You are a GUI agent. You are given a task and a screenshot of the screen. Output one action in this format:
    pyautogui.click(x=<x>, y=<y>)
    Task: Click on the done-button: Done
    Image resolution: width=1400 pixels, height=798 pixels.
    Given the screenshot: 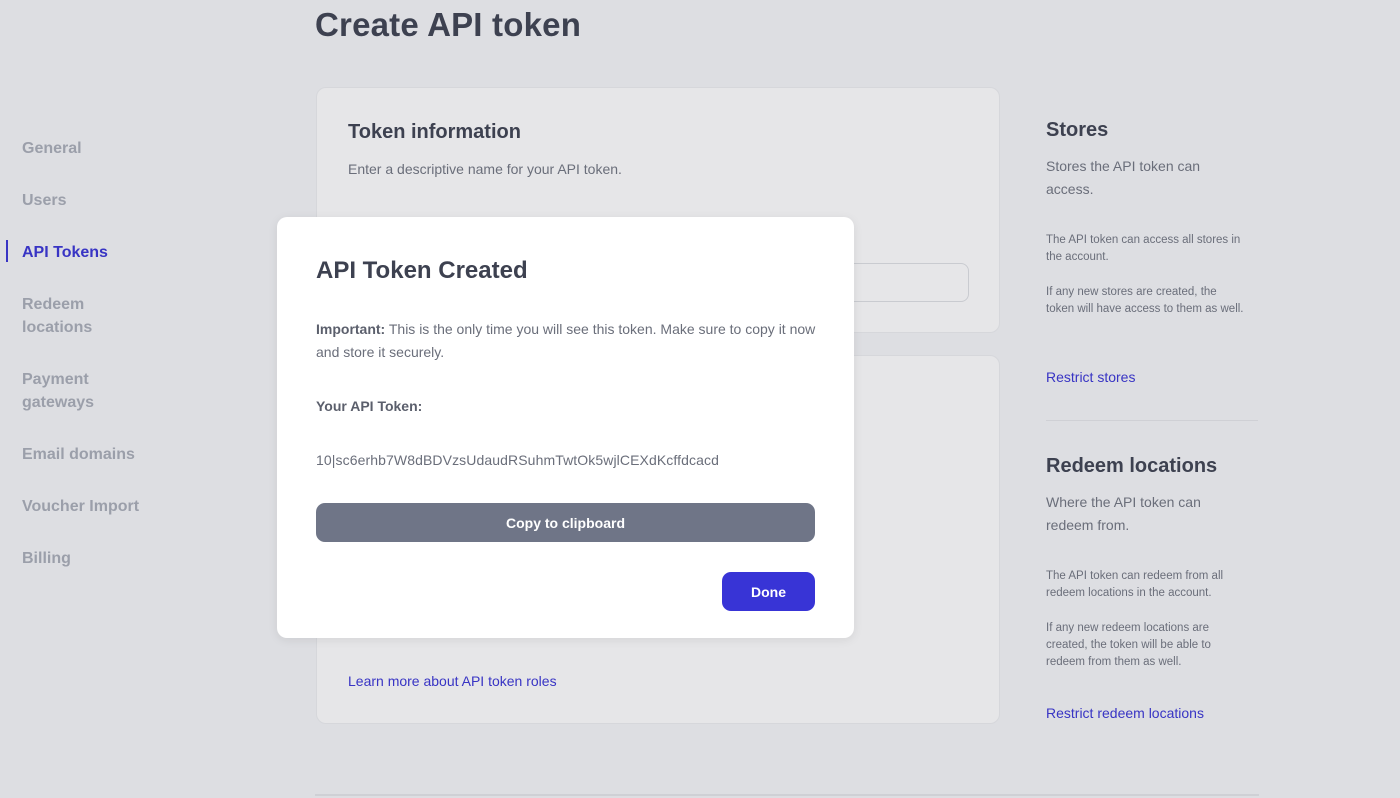 What is the action you would take?
    pyautogui.click(x=768, y=591)
    